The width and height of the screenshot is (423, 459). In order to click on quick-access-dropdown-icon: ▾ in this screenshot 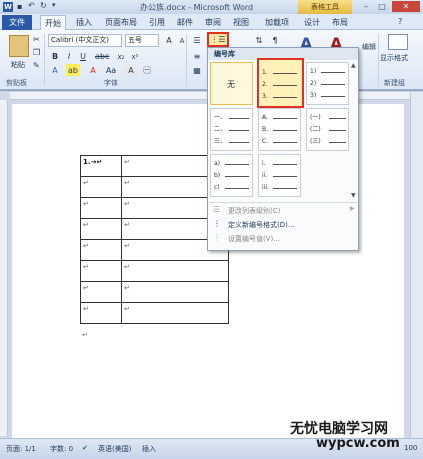, I will do `click(54, 5)`.